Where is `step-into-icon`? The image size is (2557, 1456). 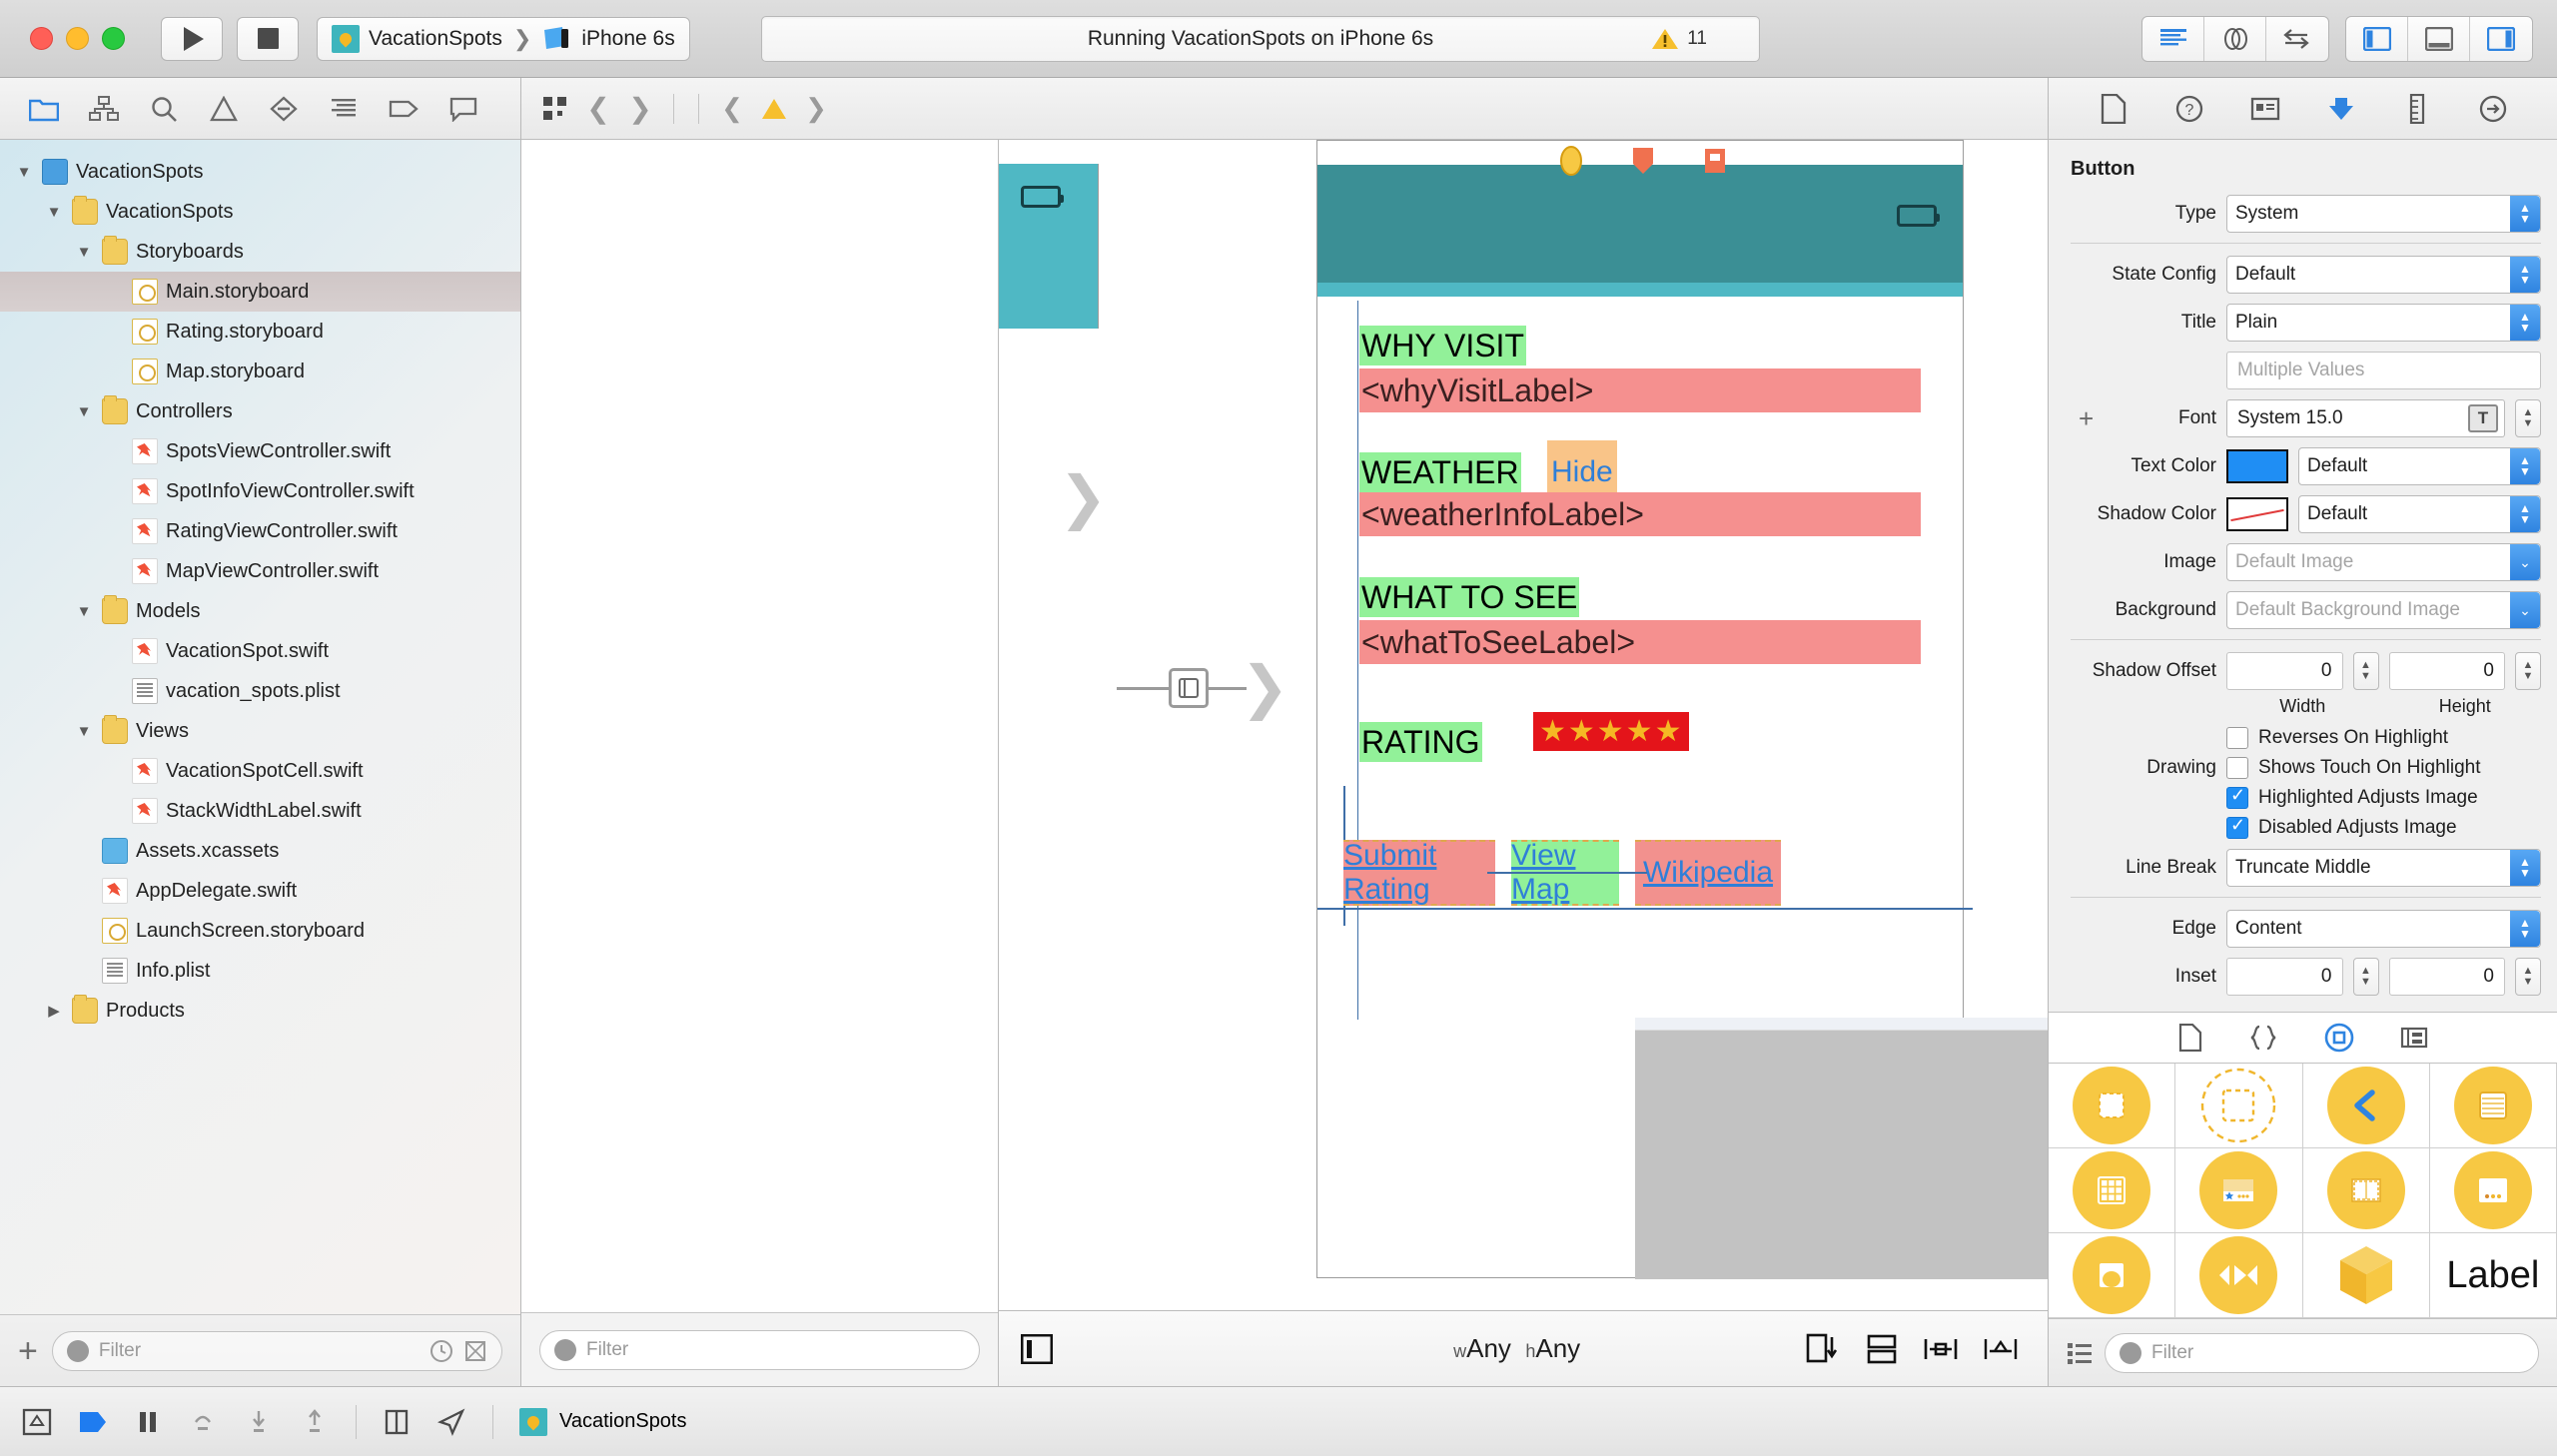
step-into-icon is located at coordinates (259, 1422).